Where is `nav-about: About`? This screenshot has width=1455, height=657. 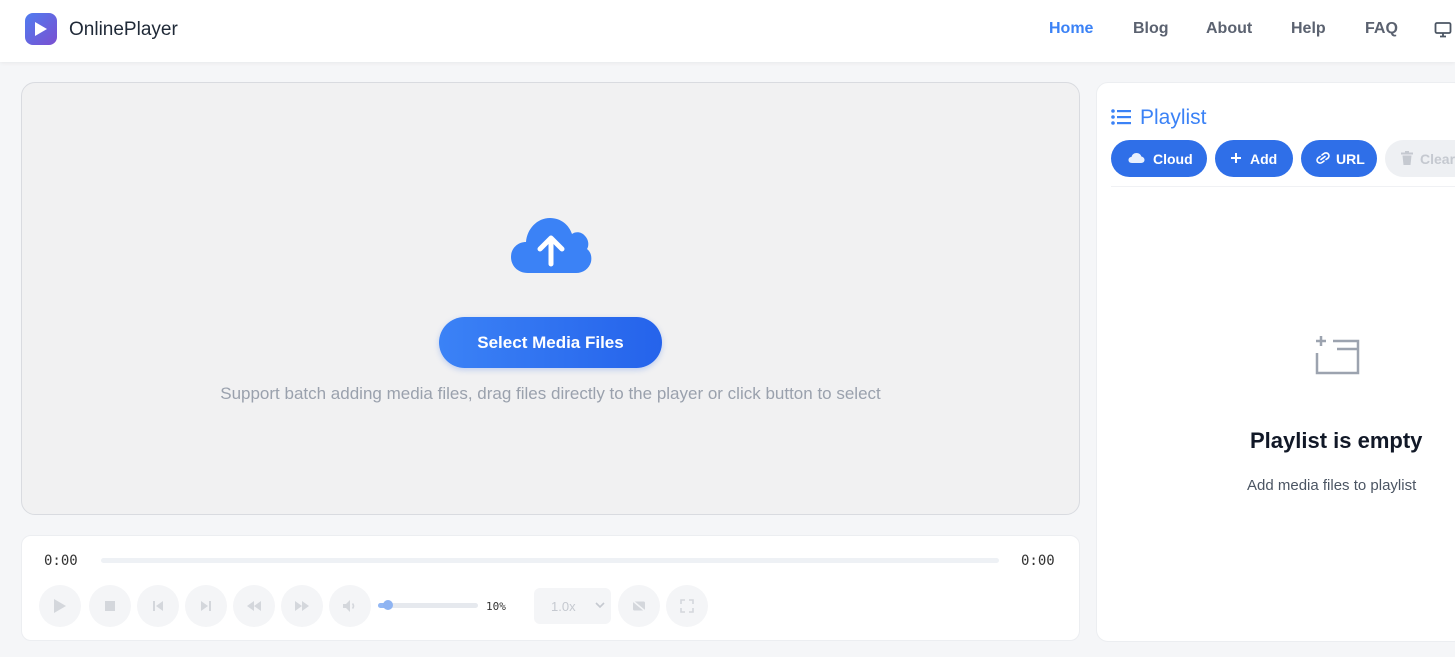
nav-about: About is located at coordinates (1229, 29).